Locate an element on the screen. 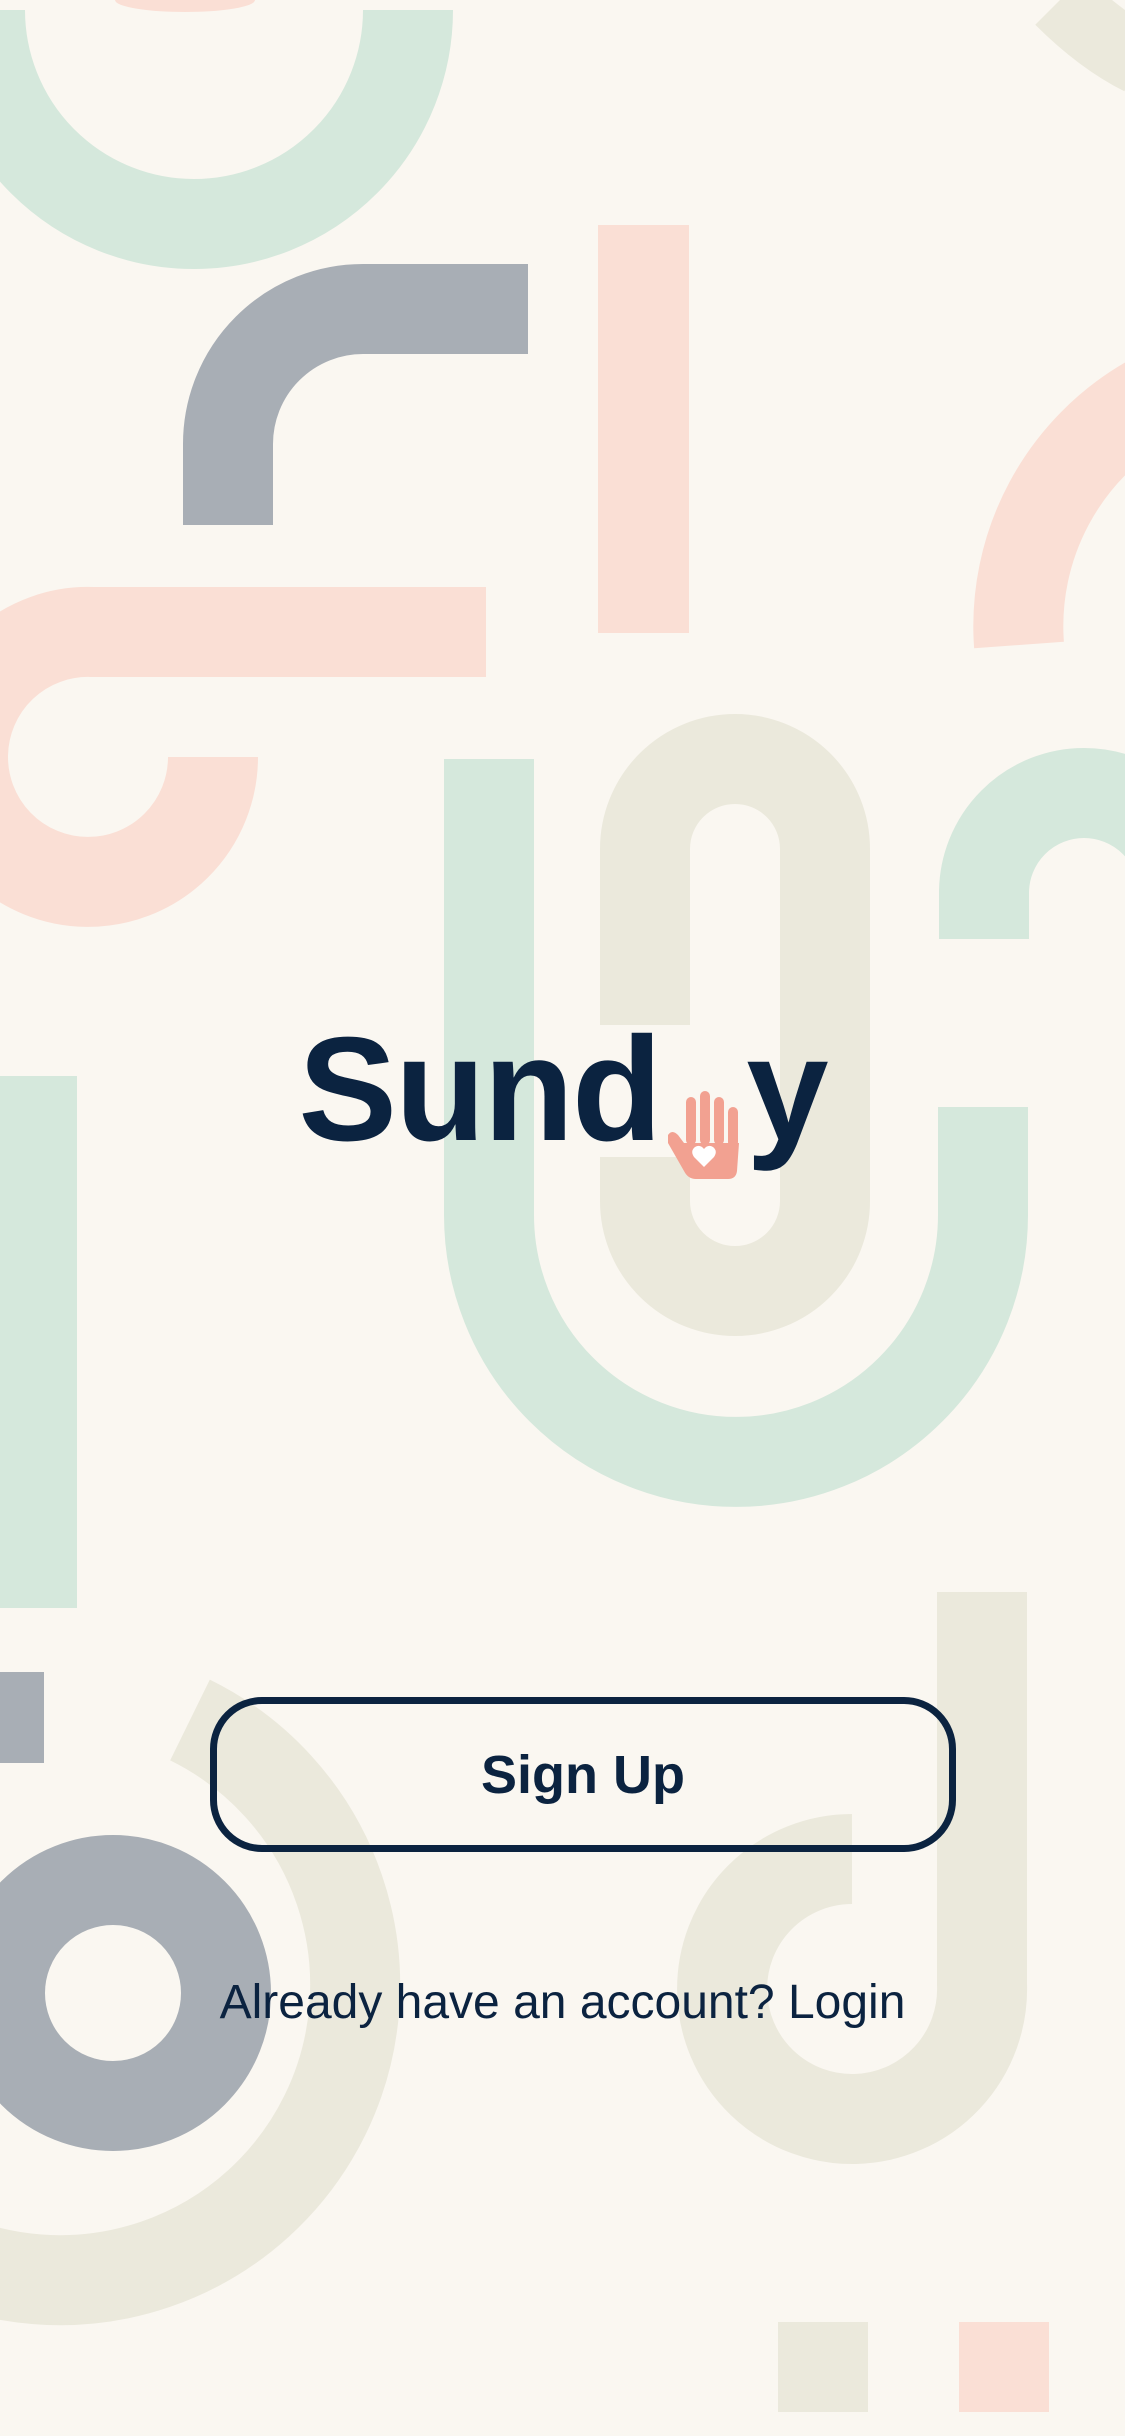 Image resolution: width=1125 pixels, height=2436 pixels. brand-logo: Sund y is located at coordinates (562, 1093).